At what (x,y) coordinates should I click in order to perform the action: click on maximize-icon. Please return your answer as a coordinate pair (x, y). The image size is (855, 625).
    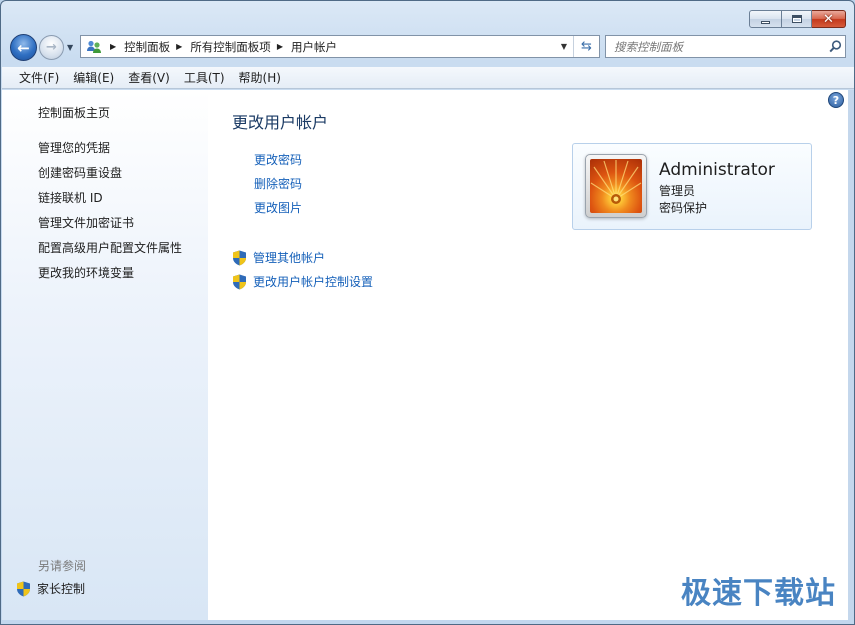
    Looking at the image, I should click on (796, 19).